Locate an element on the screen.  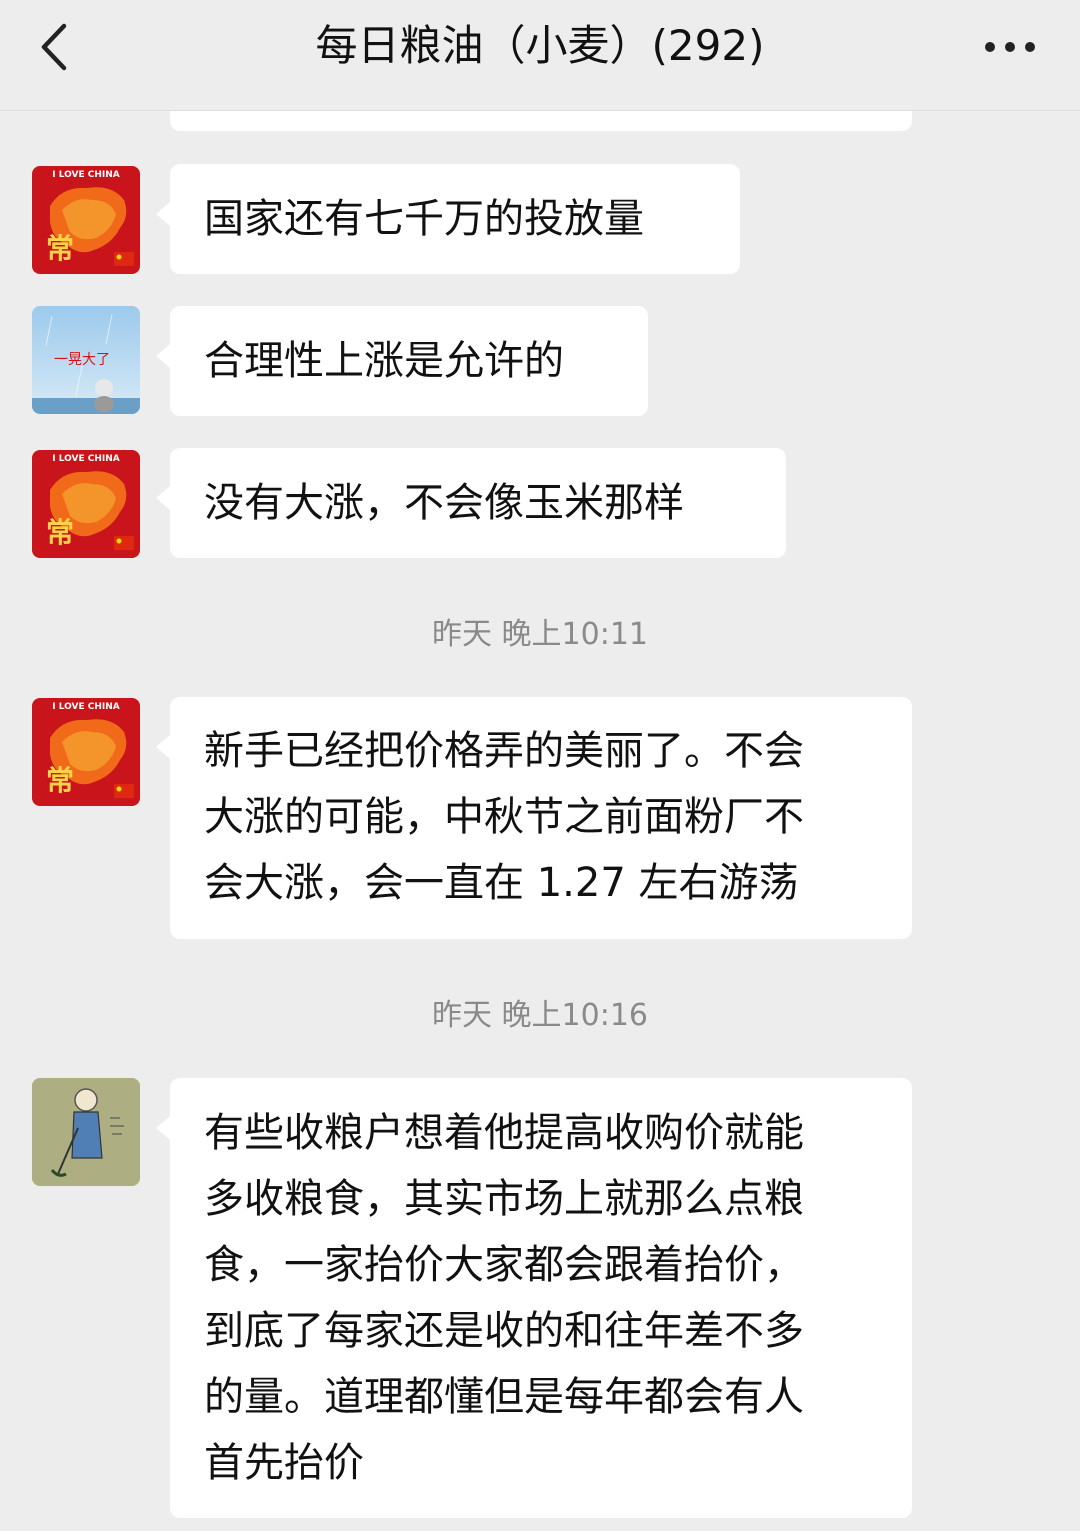
more-dots-icon is located at coordinates (1010, 47).